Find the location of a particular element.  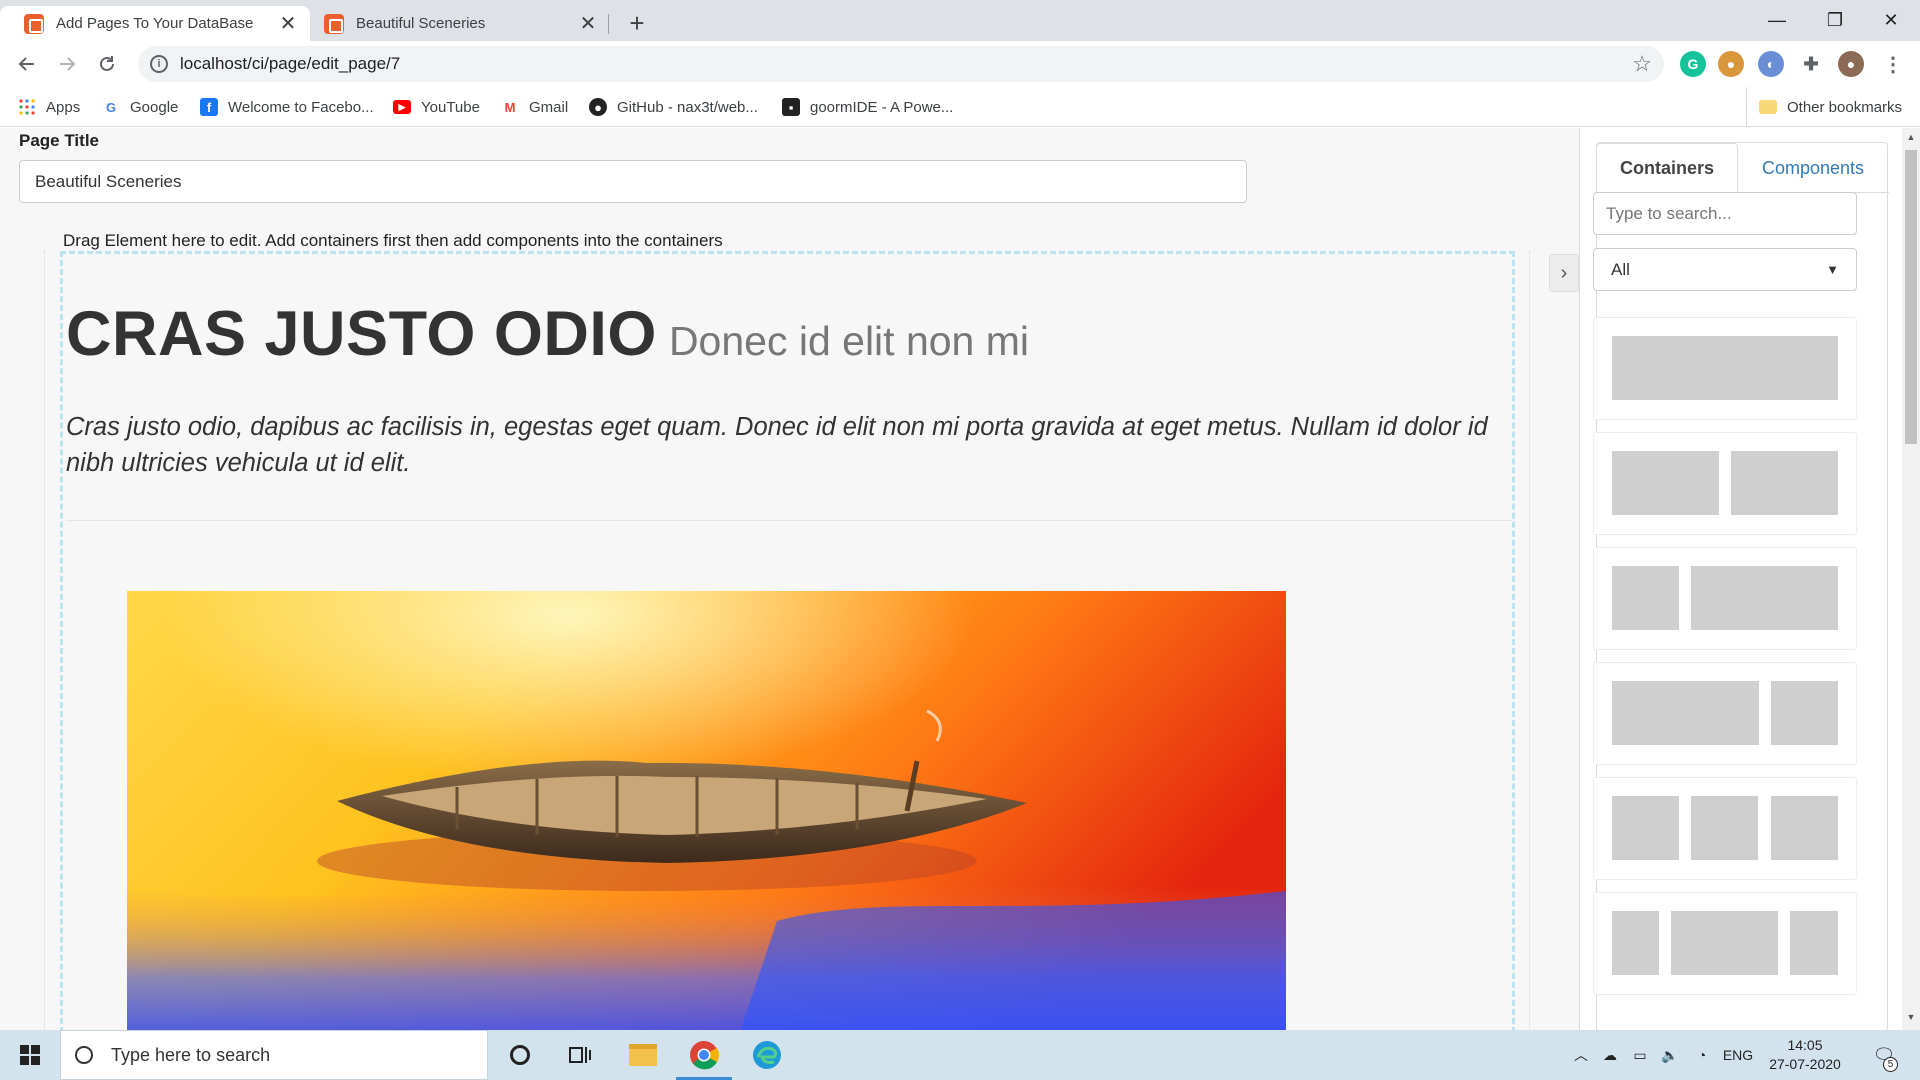

layout-narrow-wide is located at coordinates (1725, 598).